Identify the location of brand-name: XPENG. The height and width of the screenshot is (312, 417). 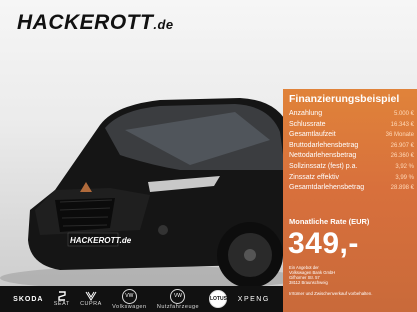
(253, 299).